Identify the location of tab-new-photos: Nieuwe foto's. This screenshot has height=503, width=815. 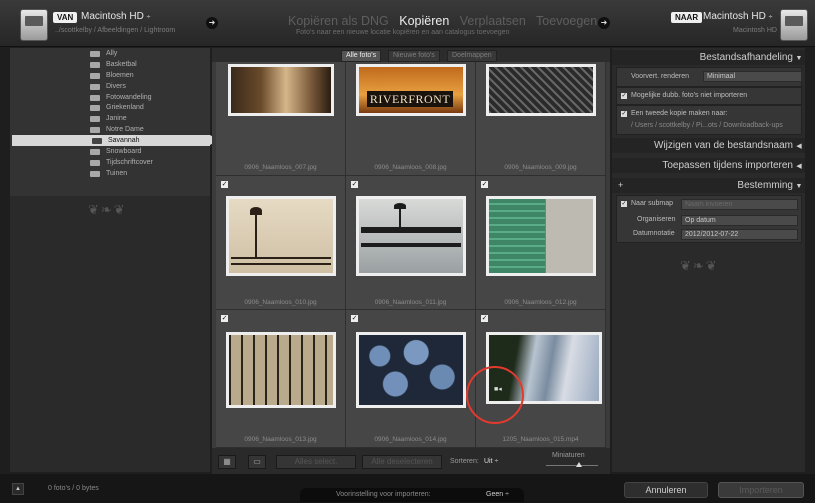
(414, 56).